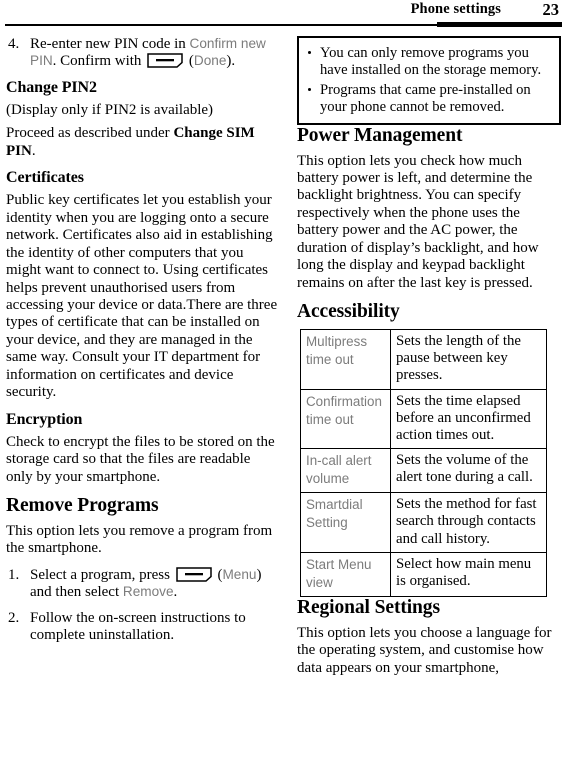  Describe the element at coordinates (82, 506) in the screenshot. I see `heading-remove-programs: Remove Programs` at that location.